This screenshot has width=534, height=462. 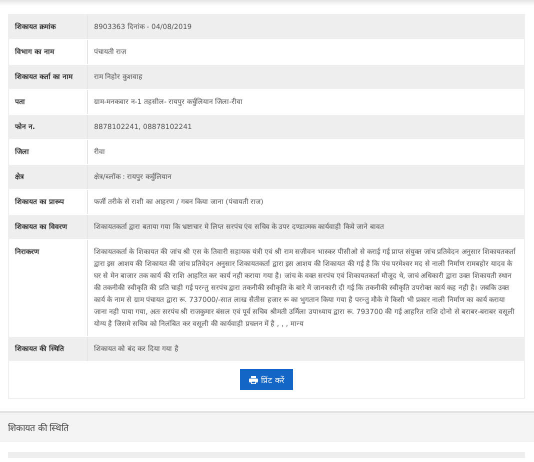 What do you see at coordinates (253, 380) in the screenshot?
I see `printer-icon` at bounding box center [253, 380].